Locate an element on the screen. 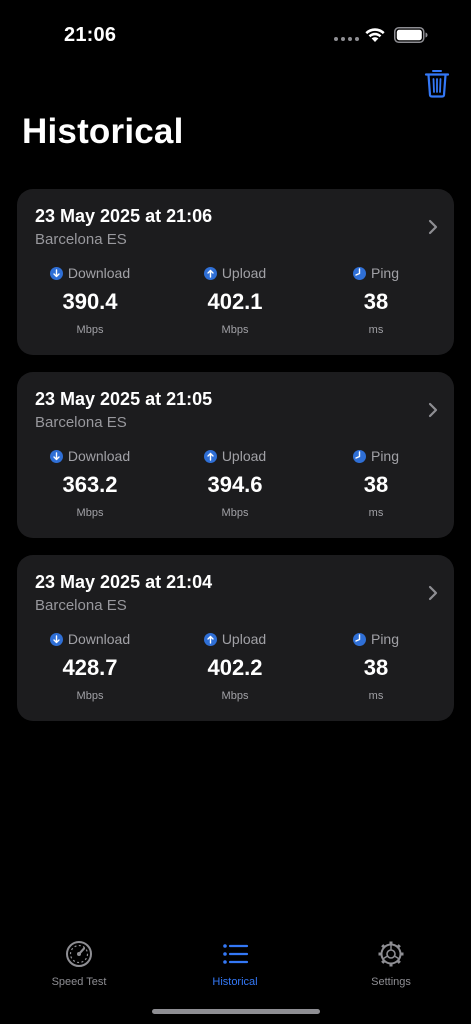 This screenshot has height=1024, width=471. wifi-icon is located at coordinates (375, 35).